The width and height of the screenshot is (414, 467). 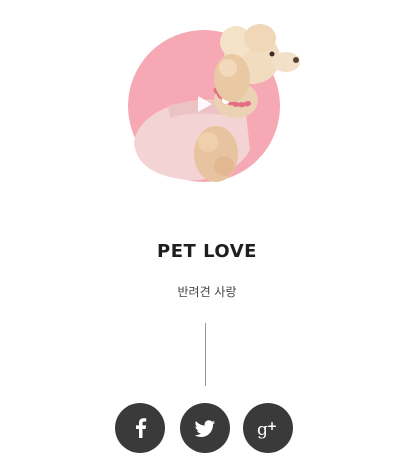 I want to click on facebook-button, so click(x=140, y=428).